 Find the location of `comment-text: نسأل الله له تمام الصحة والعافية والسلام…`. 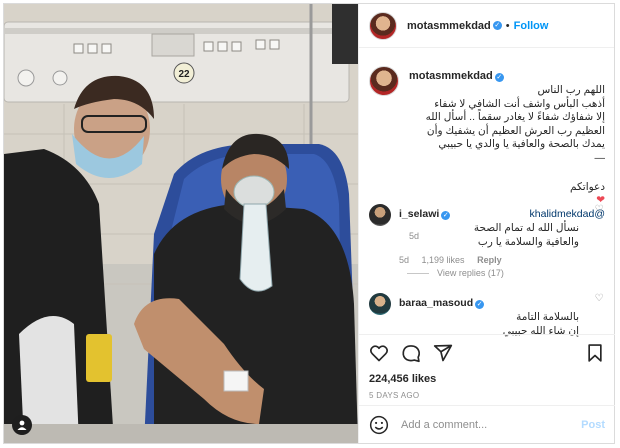

comment-text: نسأل الله له تمام الصحة والعافية والسلام… is located at coordinates (526, 235).